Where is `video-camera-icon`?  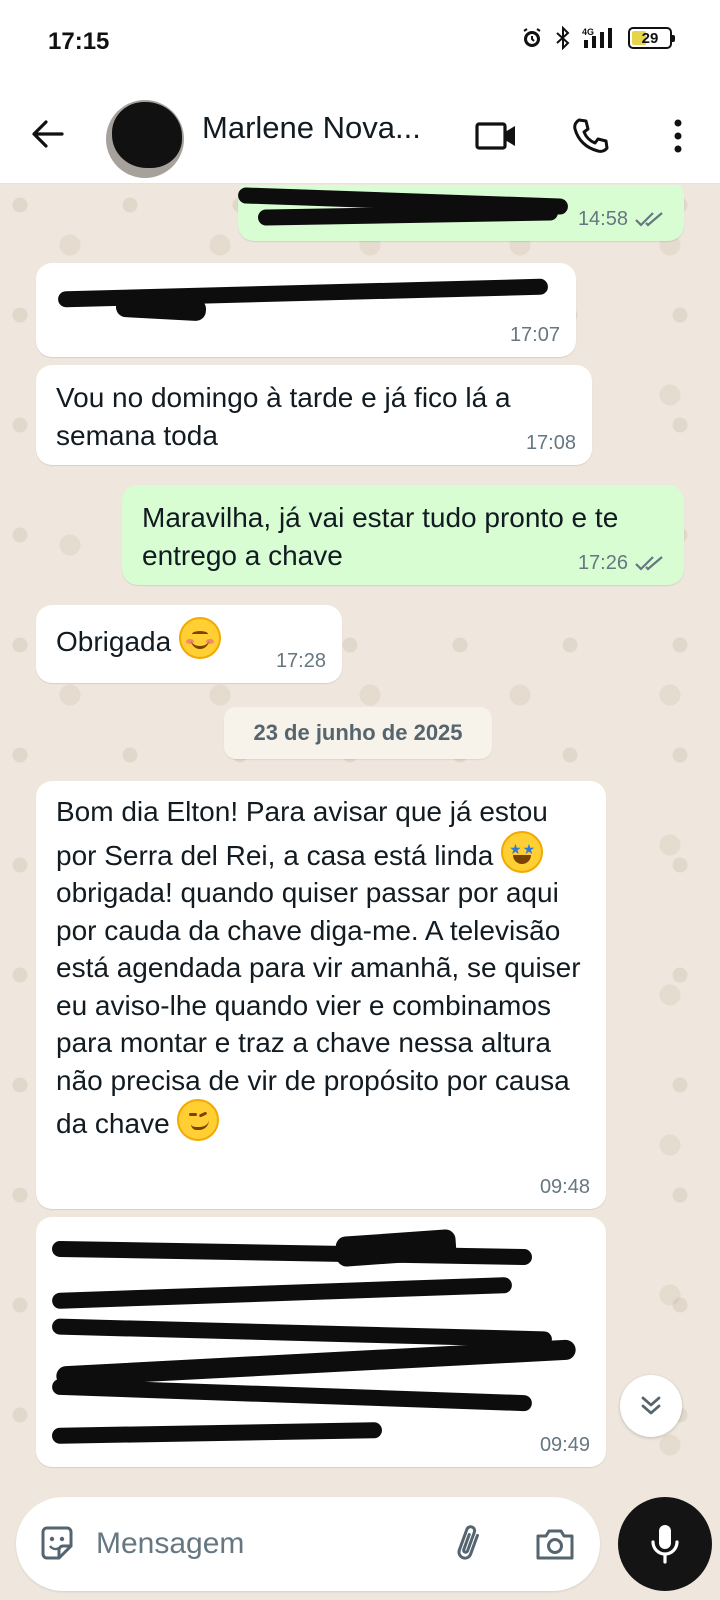
video-camera-icon is located at coordinates (495, 136).